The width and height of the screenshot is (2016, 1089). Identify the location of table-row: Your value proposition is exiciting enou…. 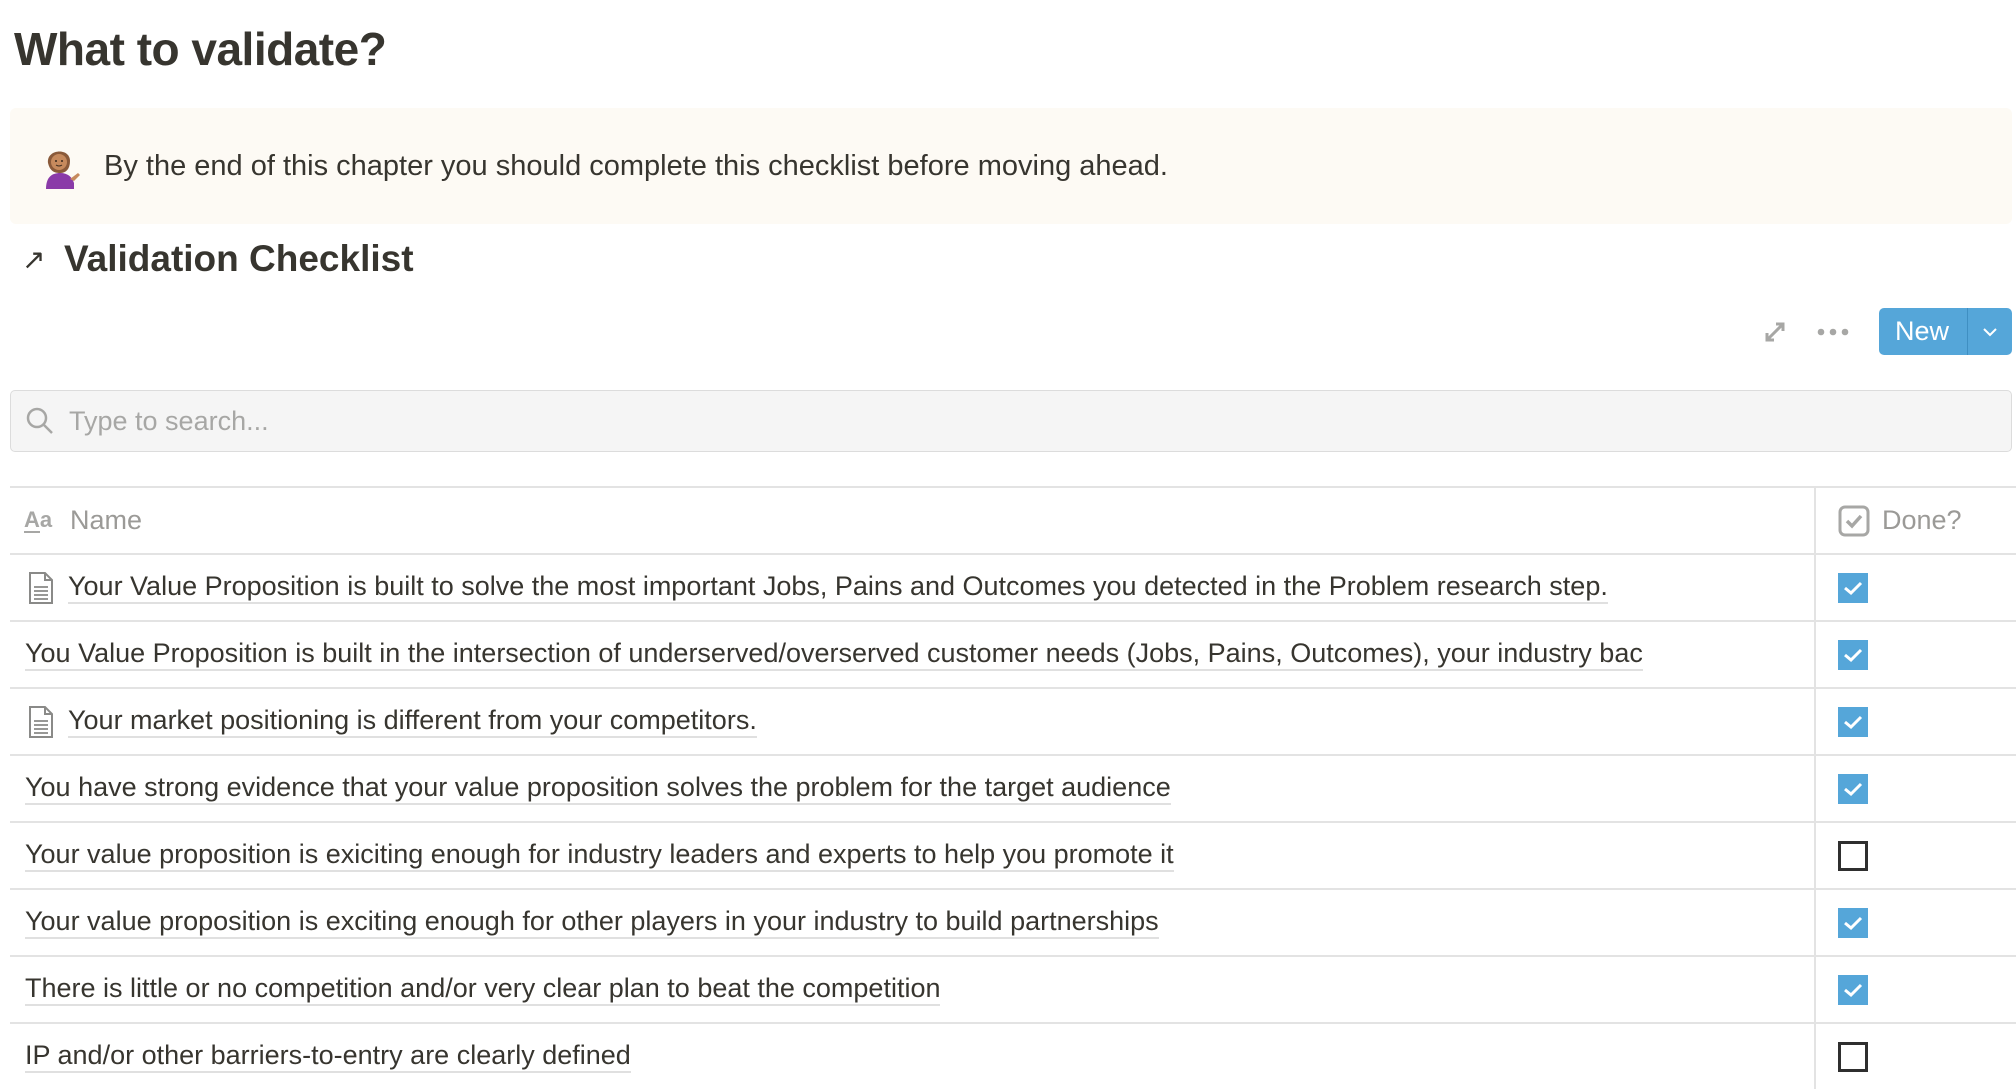
(1013, 854).